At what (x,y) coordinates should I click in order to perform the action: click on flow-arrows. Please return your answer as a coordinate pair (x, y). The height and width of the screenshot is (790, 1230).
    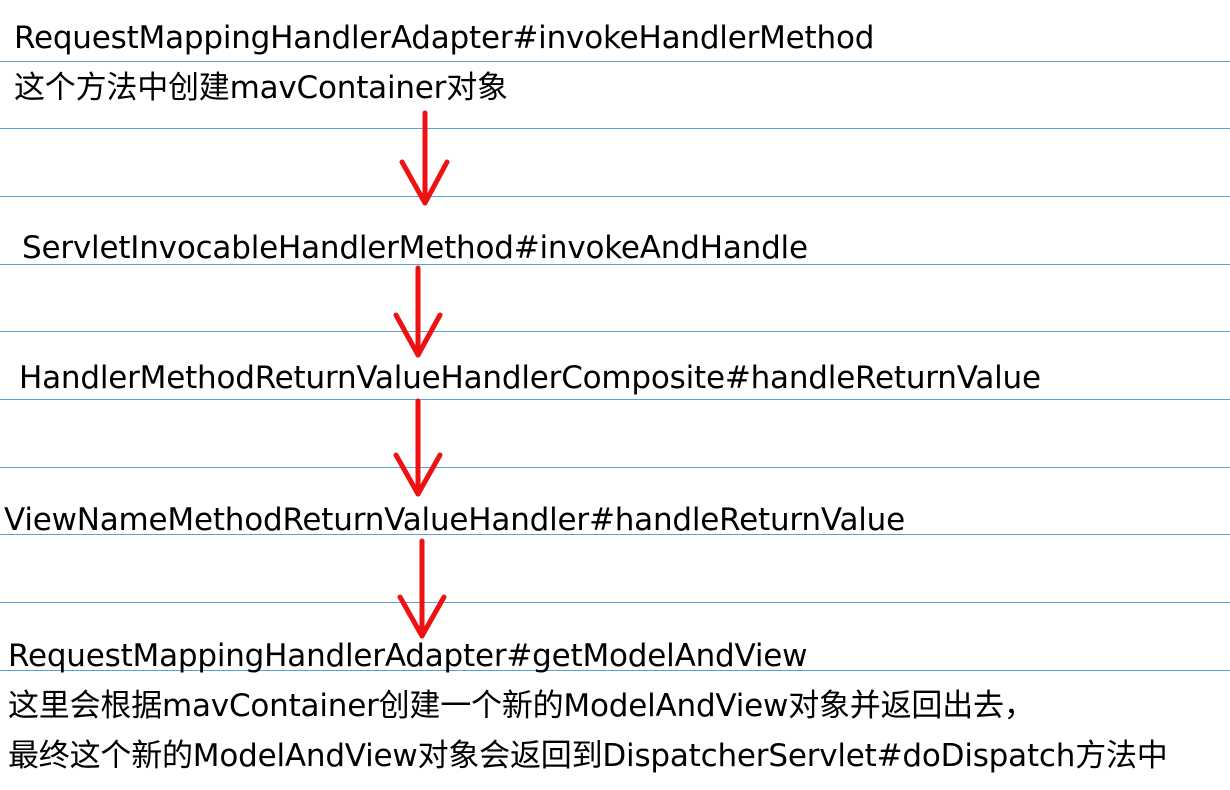
    Looking at the image, I should click on (421, 374).